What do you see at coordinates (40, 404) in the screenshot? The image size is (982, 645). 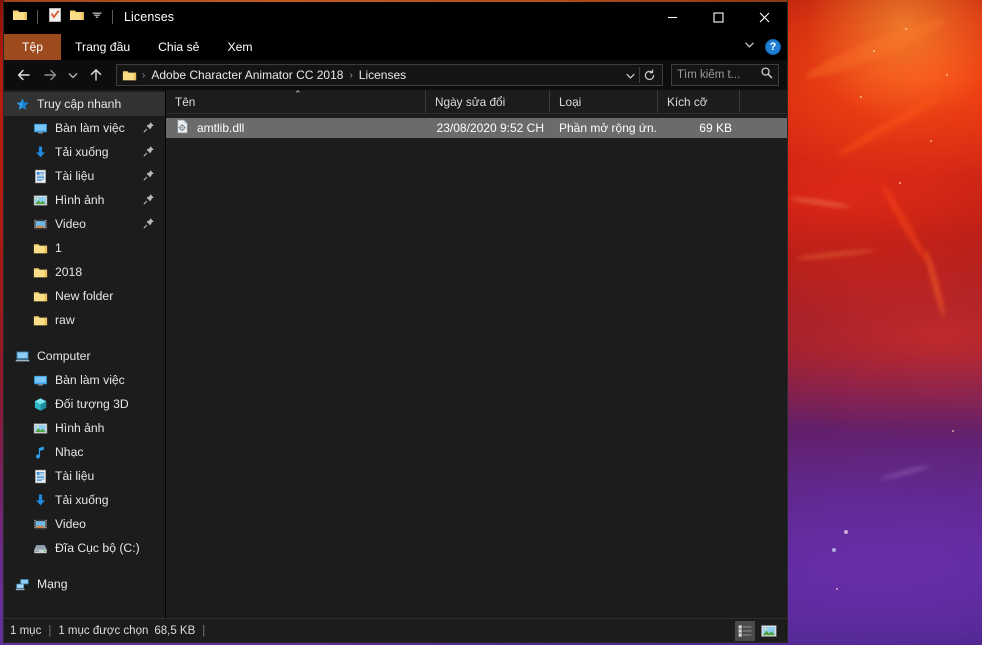 I see `3d-objects-icon` at bounding box center [40, 404].